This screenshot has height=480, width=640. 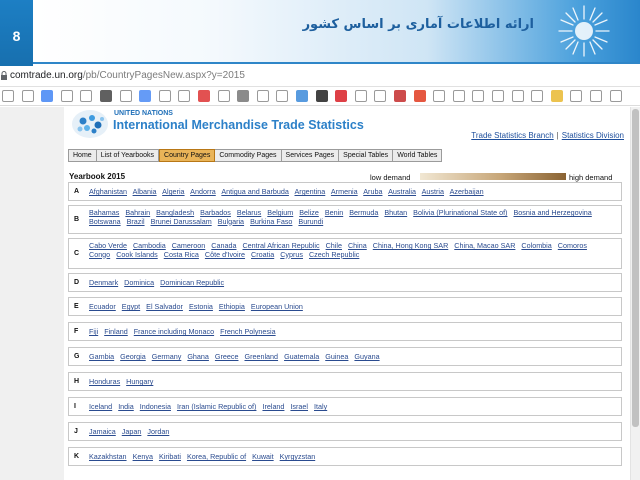 I want to click on country-link: Germany, so click(x=167, y=356).